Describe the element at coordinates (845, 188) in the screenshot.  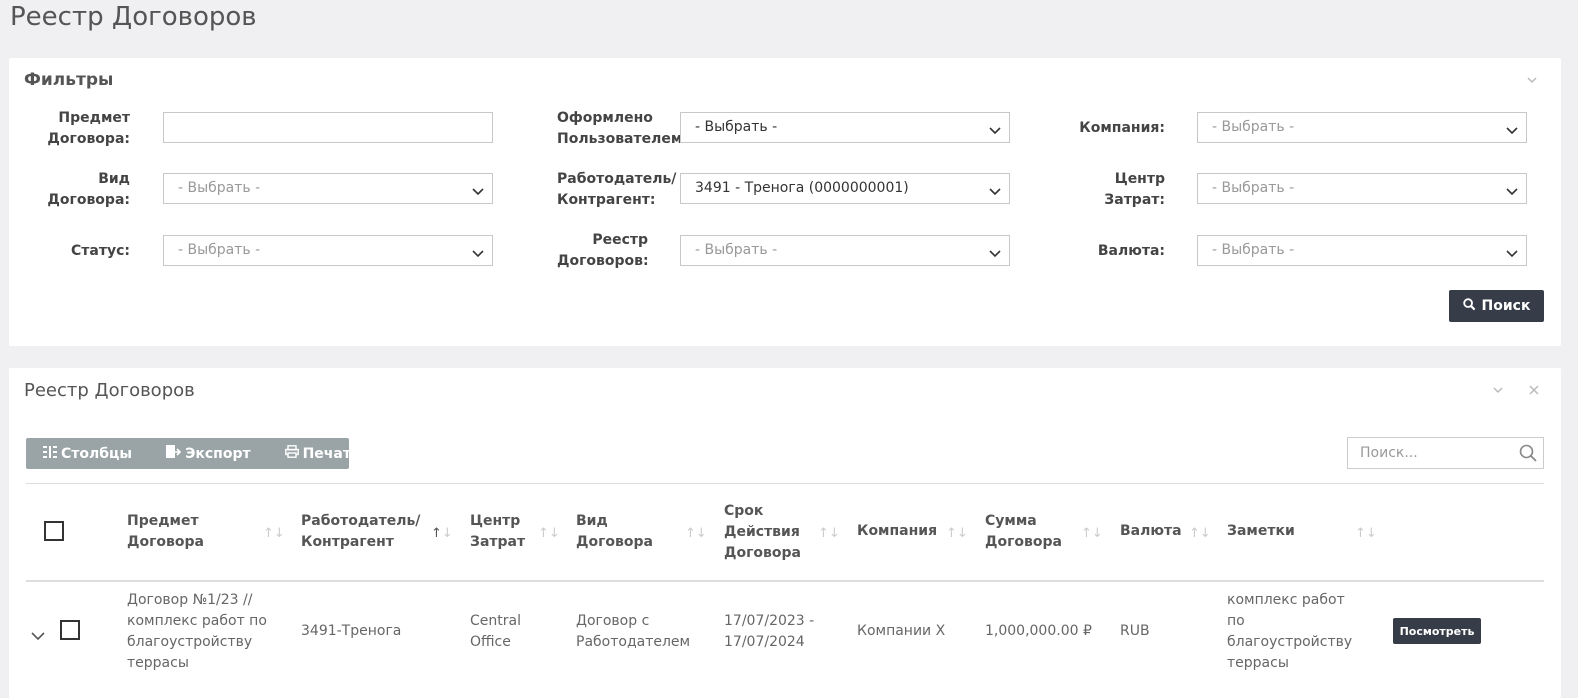
I see `employer-select: 3491 - Тренога (0000000001)` at that location.